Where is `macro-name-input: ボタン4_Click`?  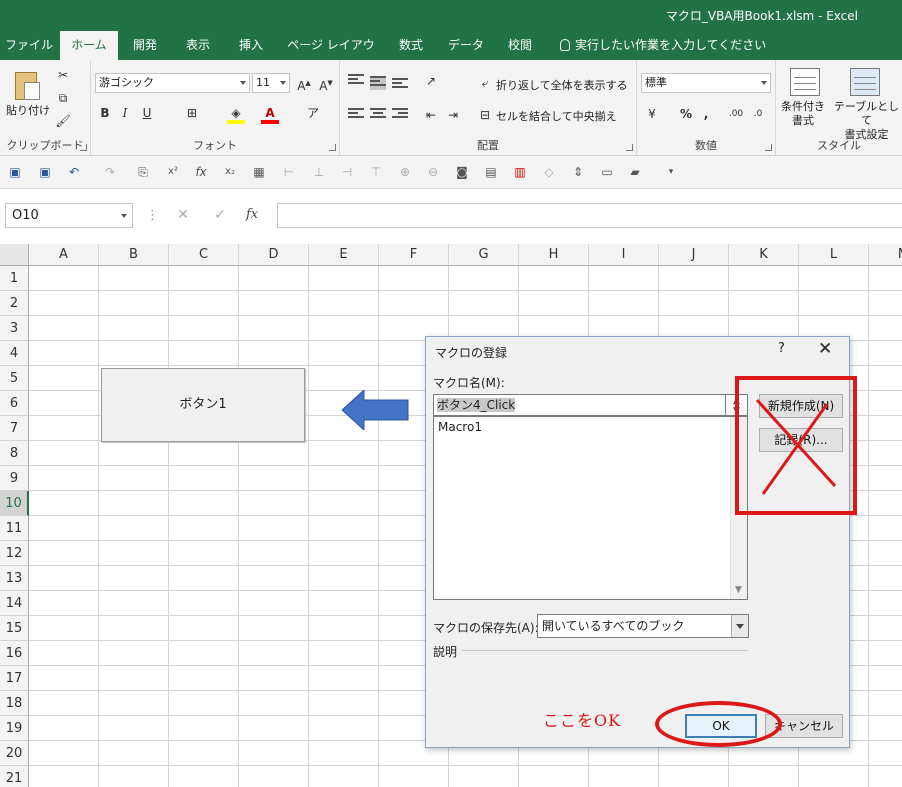
macro-name-input: ボタン4_Click is located at coordinates (579, 405).